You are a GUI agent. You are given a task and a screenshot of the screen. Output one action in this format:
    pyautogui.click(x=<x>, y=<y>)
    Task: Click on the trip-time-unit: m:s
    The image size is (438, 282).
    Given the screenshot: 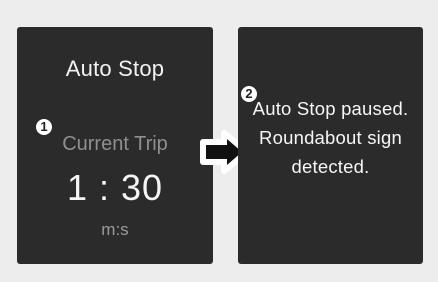 What is the action you would take?
    pyautogui.click(x=115, y=229)
    